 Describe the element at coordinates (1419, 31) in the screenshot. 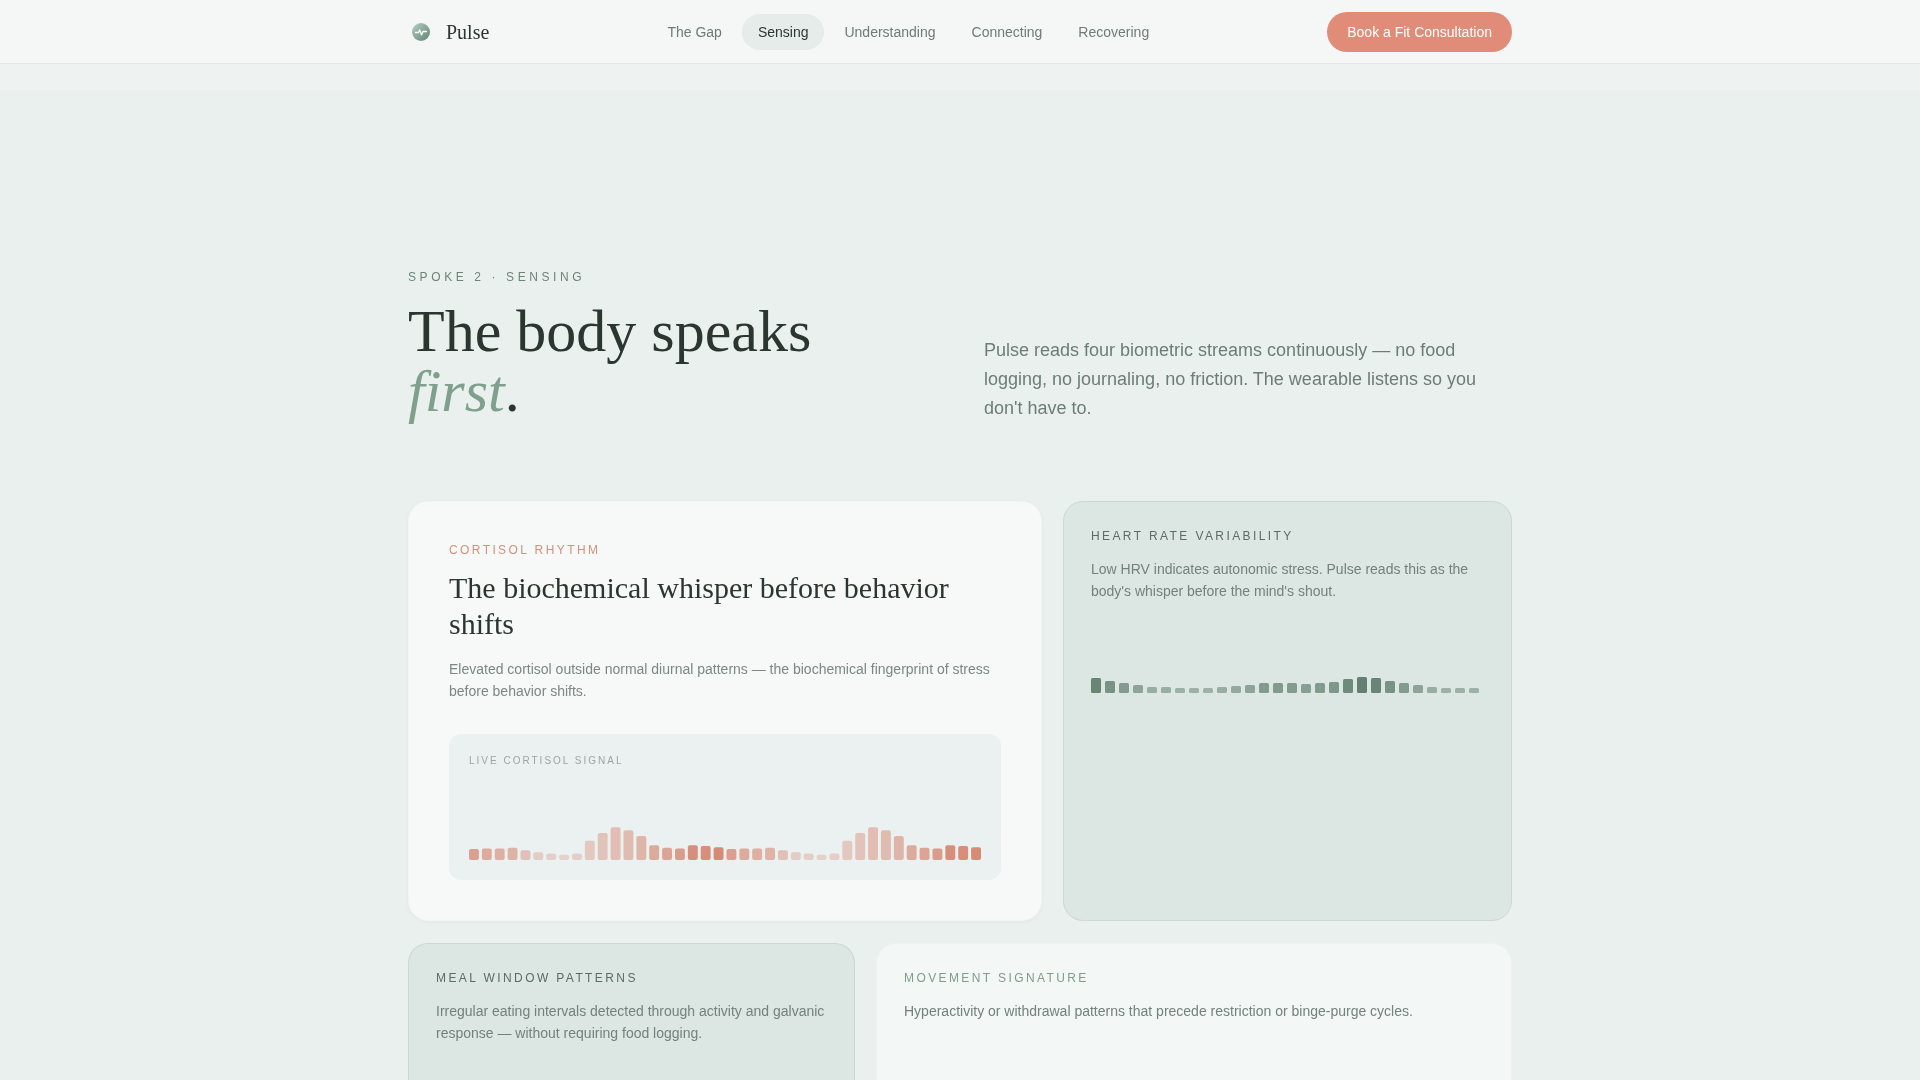

I see `book-consultation-button: Book a Fit Consultation` at that location.